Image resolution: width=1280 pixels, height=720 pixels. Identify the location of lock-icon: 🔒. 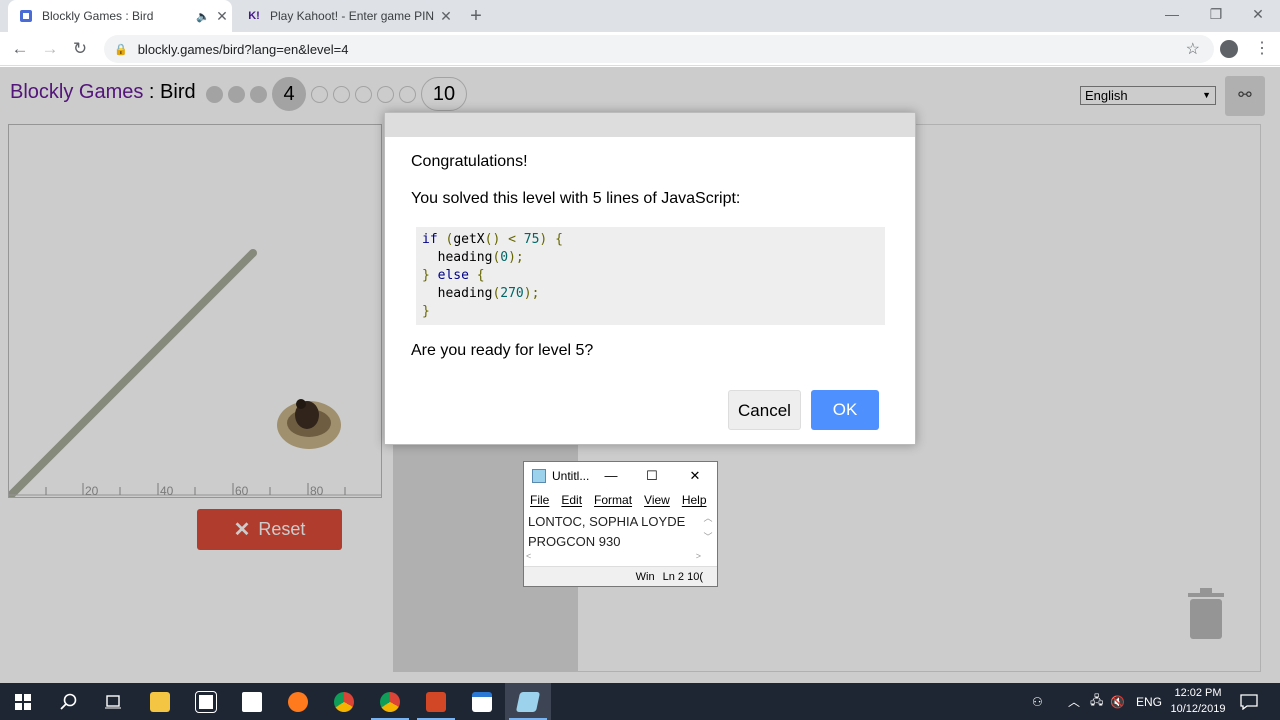
(121, 49).